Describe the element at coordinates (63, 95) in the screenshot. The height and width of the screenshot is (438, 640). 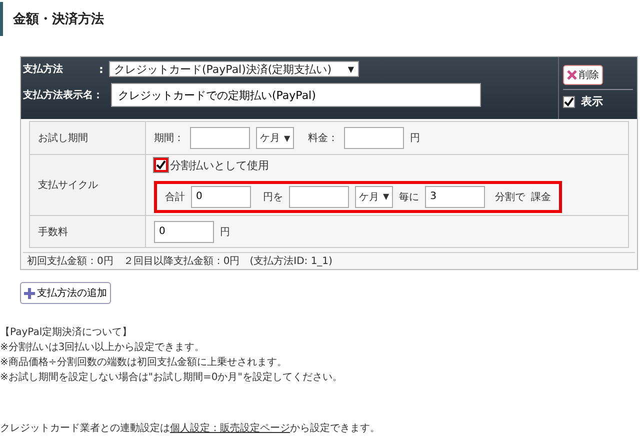
I see `field-label: 支払方法表示名：` at that location.